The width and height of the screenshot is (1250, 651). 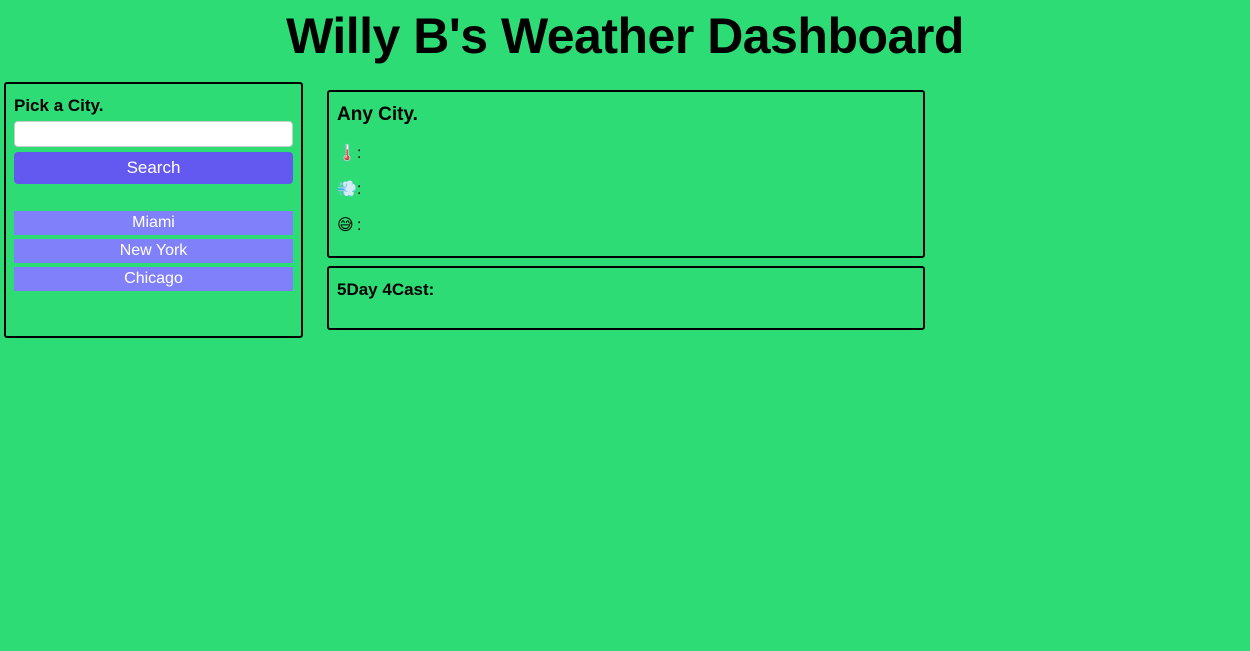 What do you see at coordinates (345, 224) in the screenshot?
I see `sweat-smile-icon: 😅` at bounding box center [345, 224].